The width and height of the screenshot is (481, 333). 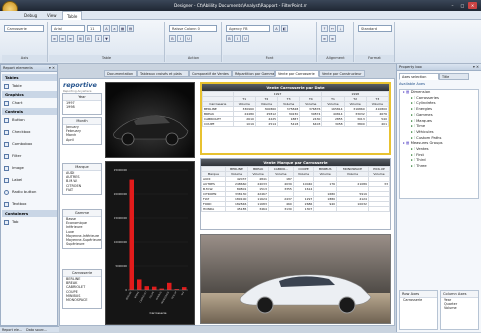 I want to click on column-axes-box: Column Axes Year Quarter Volume, so click(x=459, y=310).